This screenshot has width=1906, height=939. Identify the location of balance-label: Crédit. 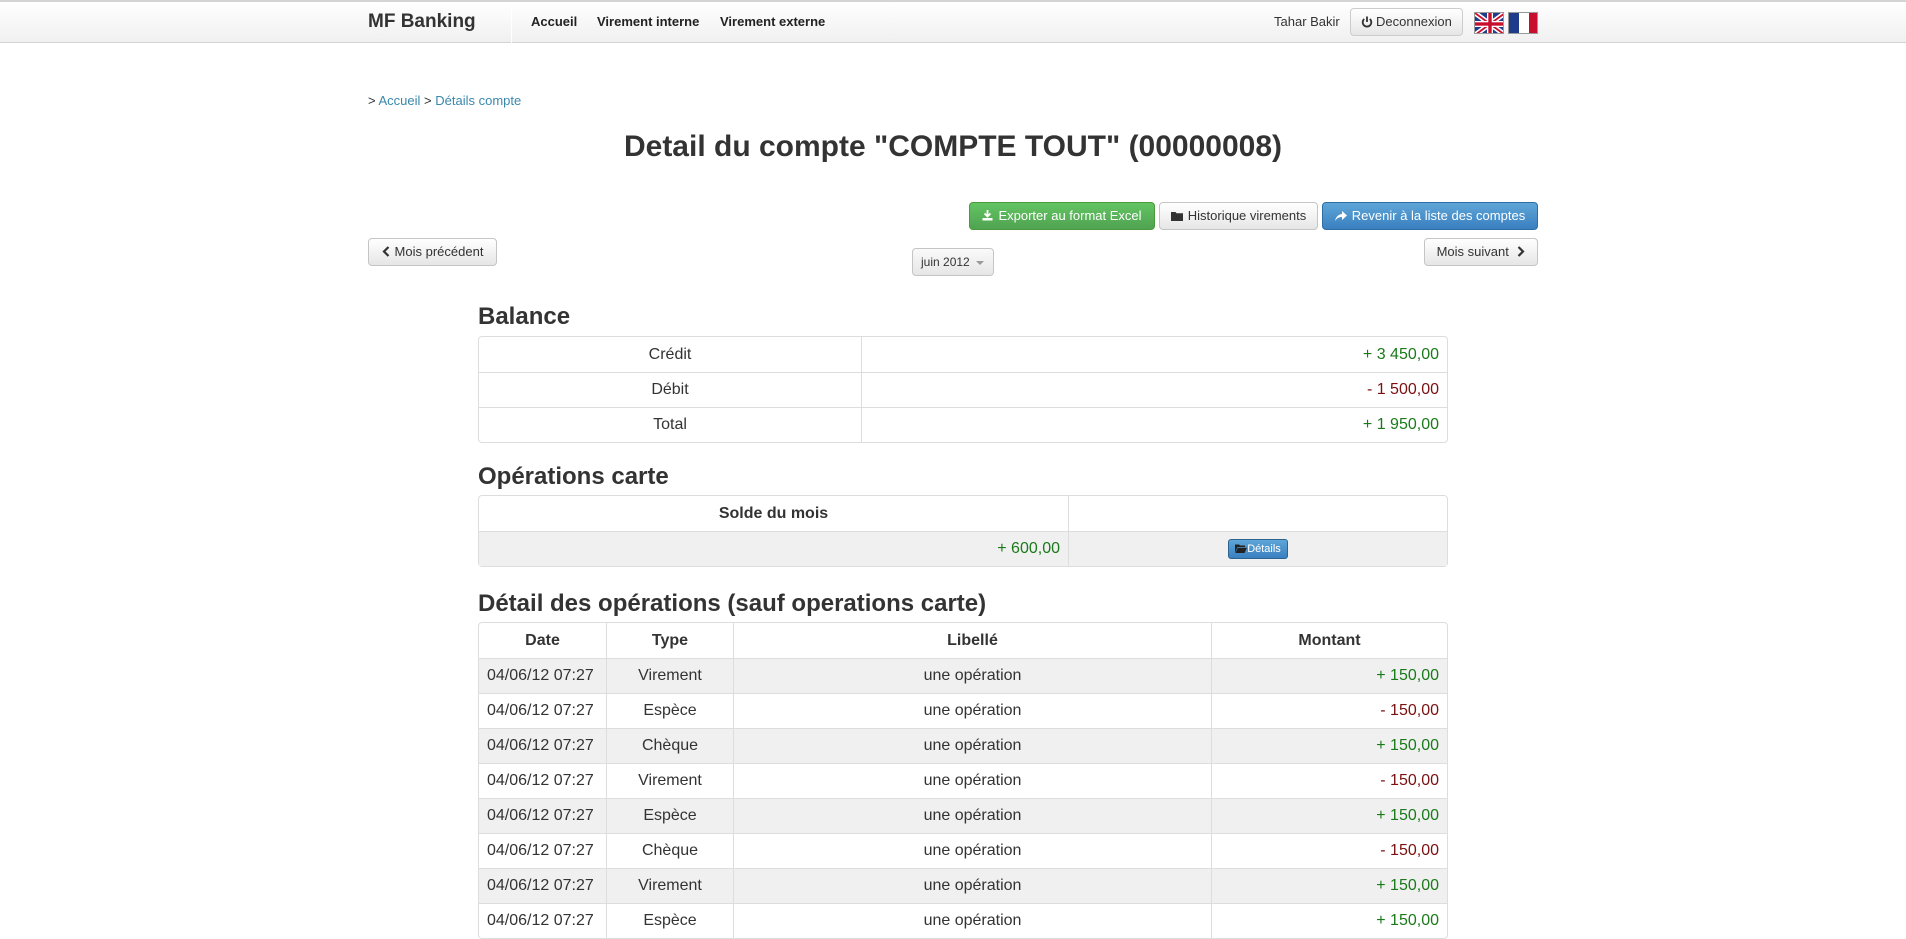
(670, 354).